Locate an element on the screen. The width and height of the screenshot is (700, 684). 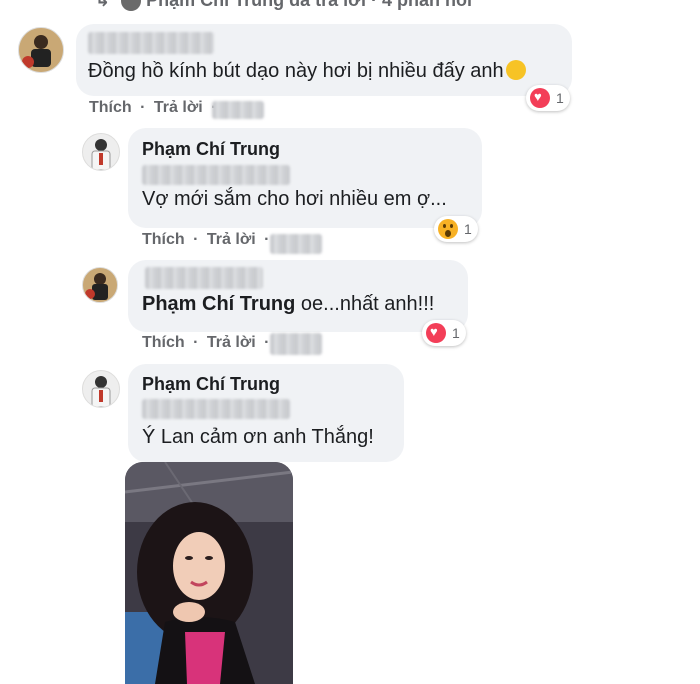
photo-image is located at coordinates (209, 573).